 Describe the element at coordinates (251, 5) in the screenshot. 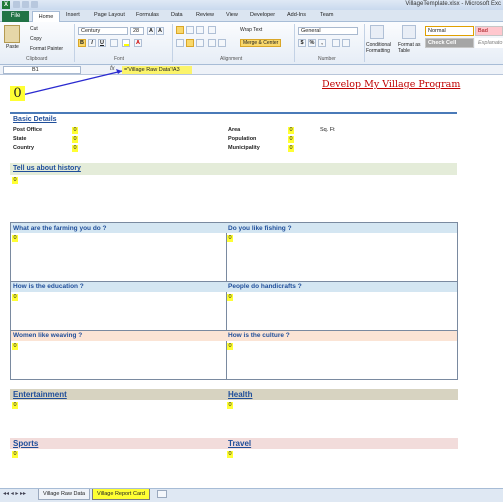

I see `title-bar: X VillageTemplate.xlsx - Microsoft Exc` at that location.